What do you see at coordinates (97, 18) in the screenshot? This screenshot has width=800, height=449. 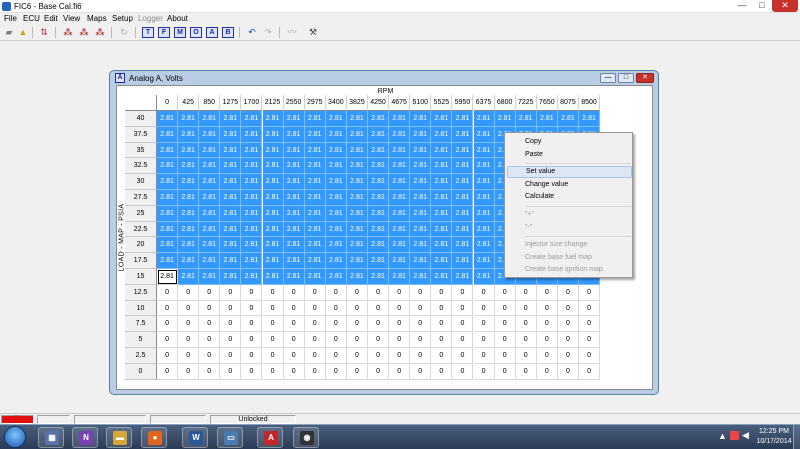 I see `menu-maps: Maps` at bounding box center [97, 18].